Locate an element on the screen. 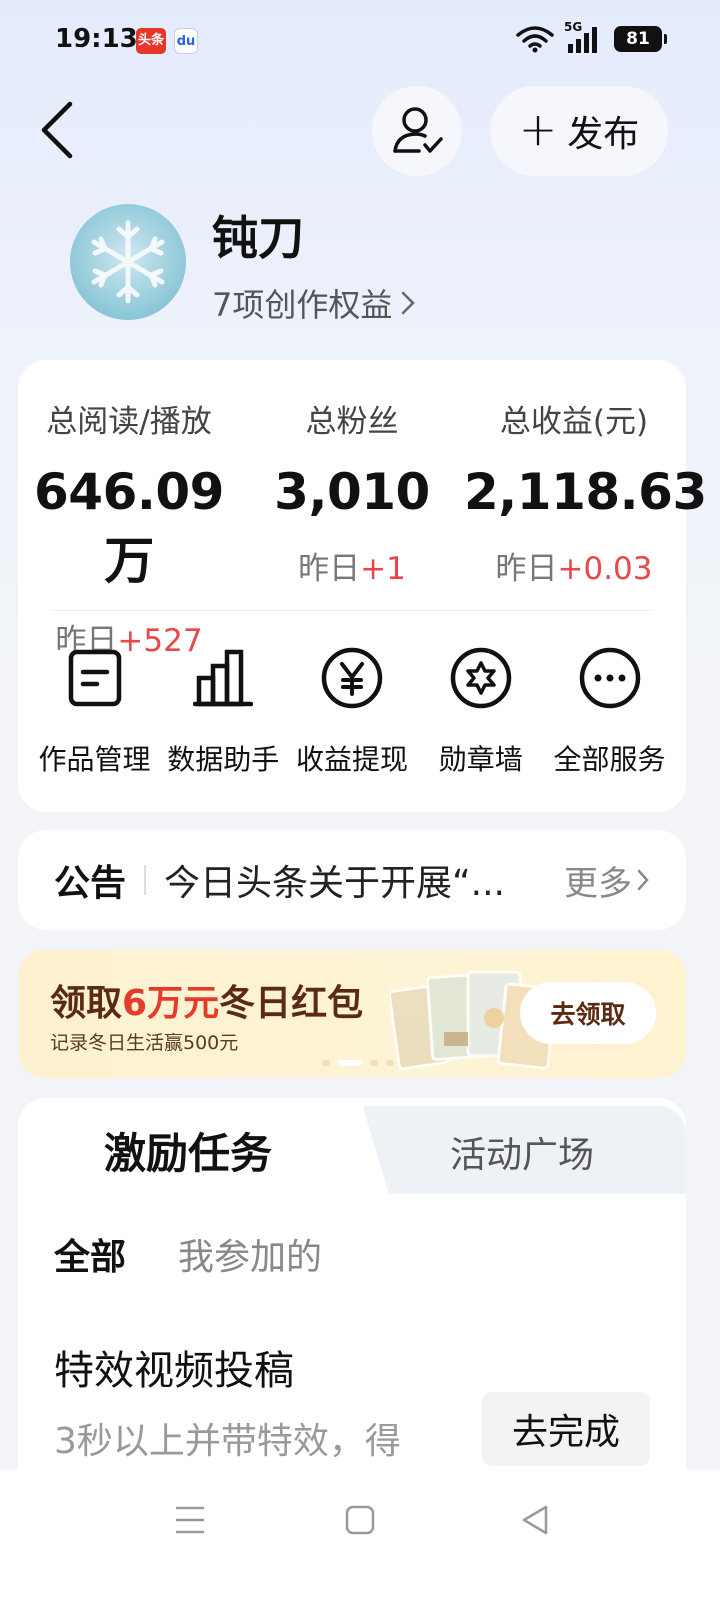  tools-row: 作品管理 数据助手 收益提现 勋章墙 全部服务 is located at coordinates (352, 711).